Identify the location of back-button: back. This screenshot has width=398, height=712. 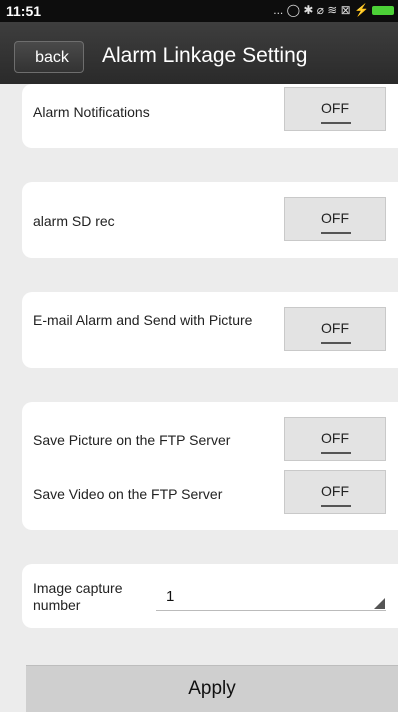
(49, 57).